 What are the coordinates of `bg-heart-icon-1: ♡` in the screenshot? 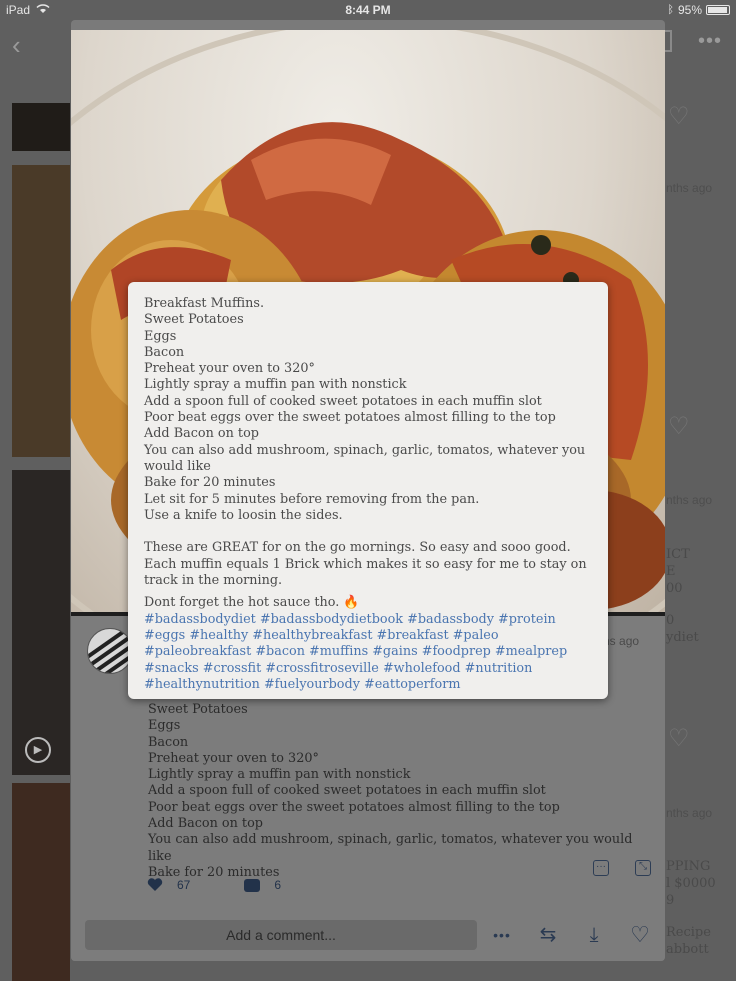 It's located at (681, 116).